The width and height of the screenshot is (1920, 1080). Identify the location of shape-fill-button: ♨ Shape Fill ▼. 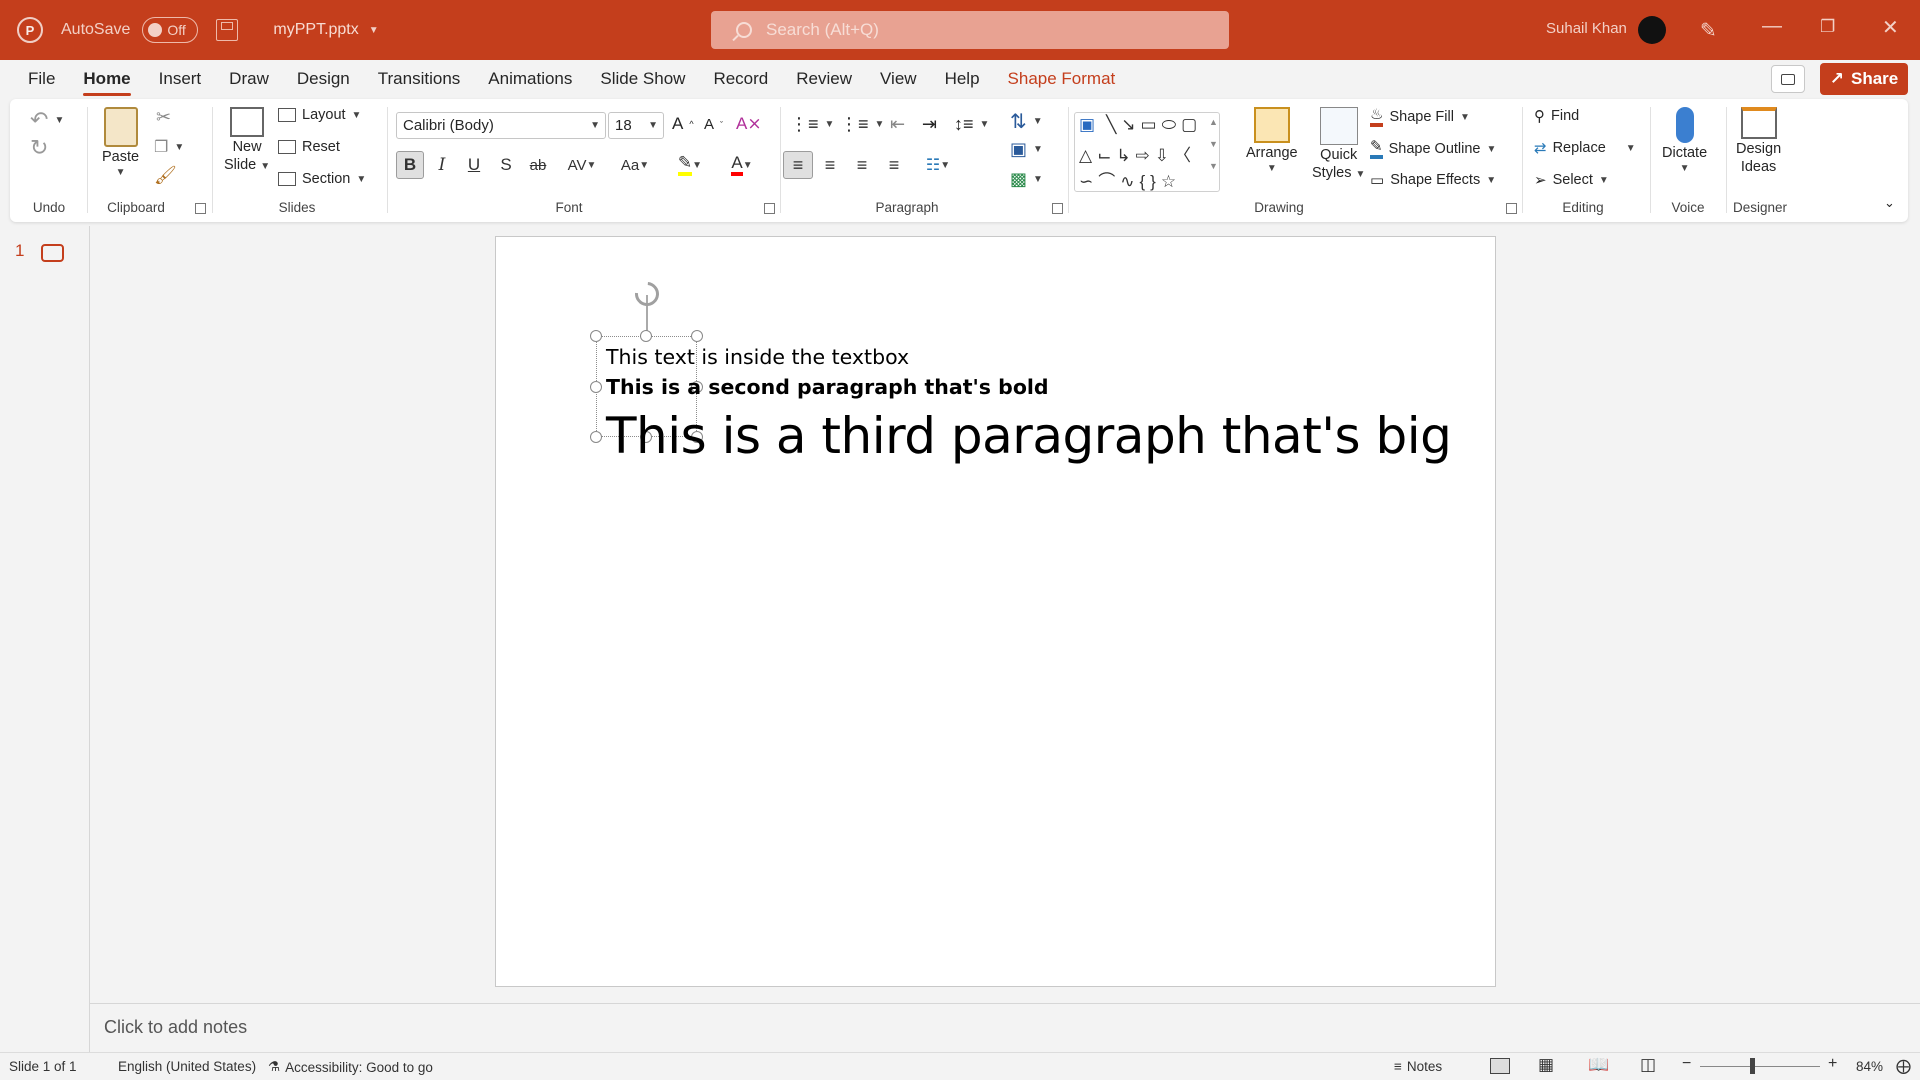
(1420, 117).